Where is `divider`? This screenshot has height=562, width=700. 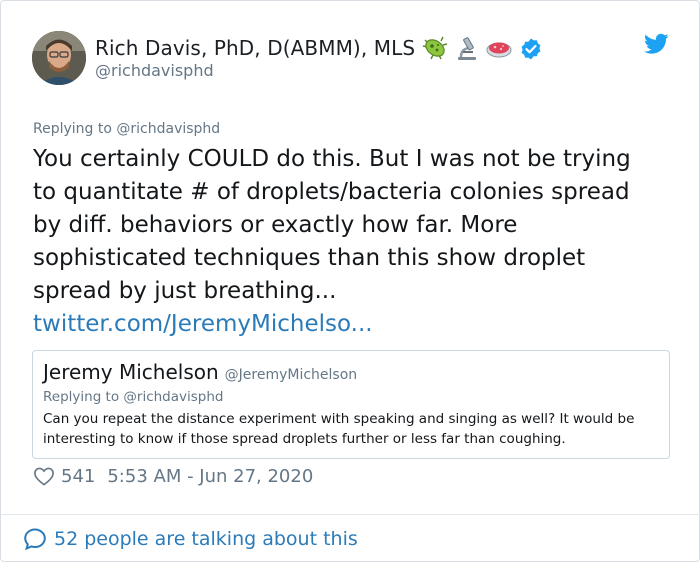 divider is located at coordinates (350, 514).